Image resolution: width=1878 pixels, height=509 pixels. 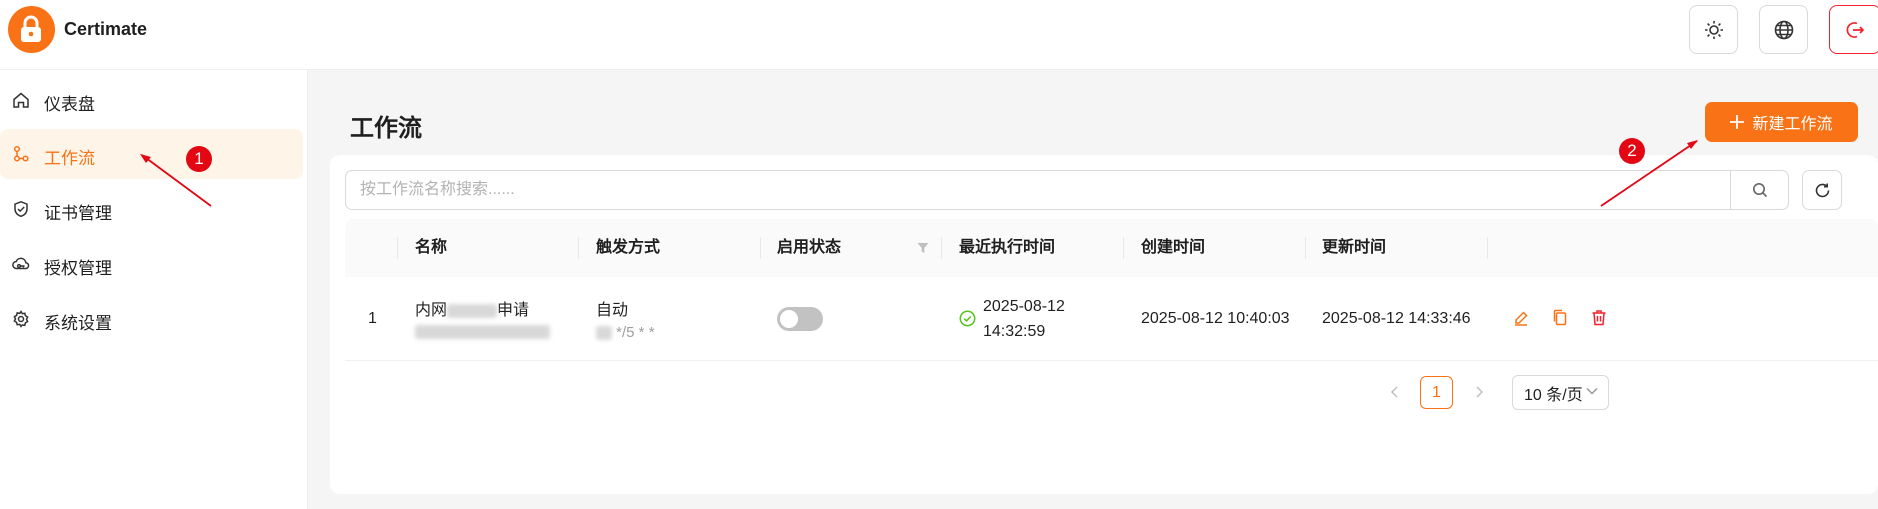 I want to click on annotation-badge-1: 1, so click(x=199, y=159).